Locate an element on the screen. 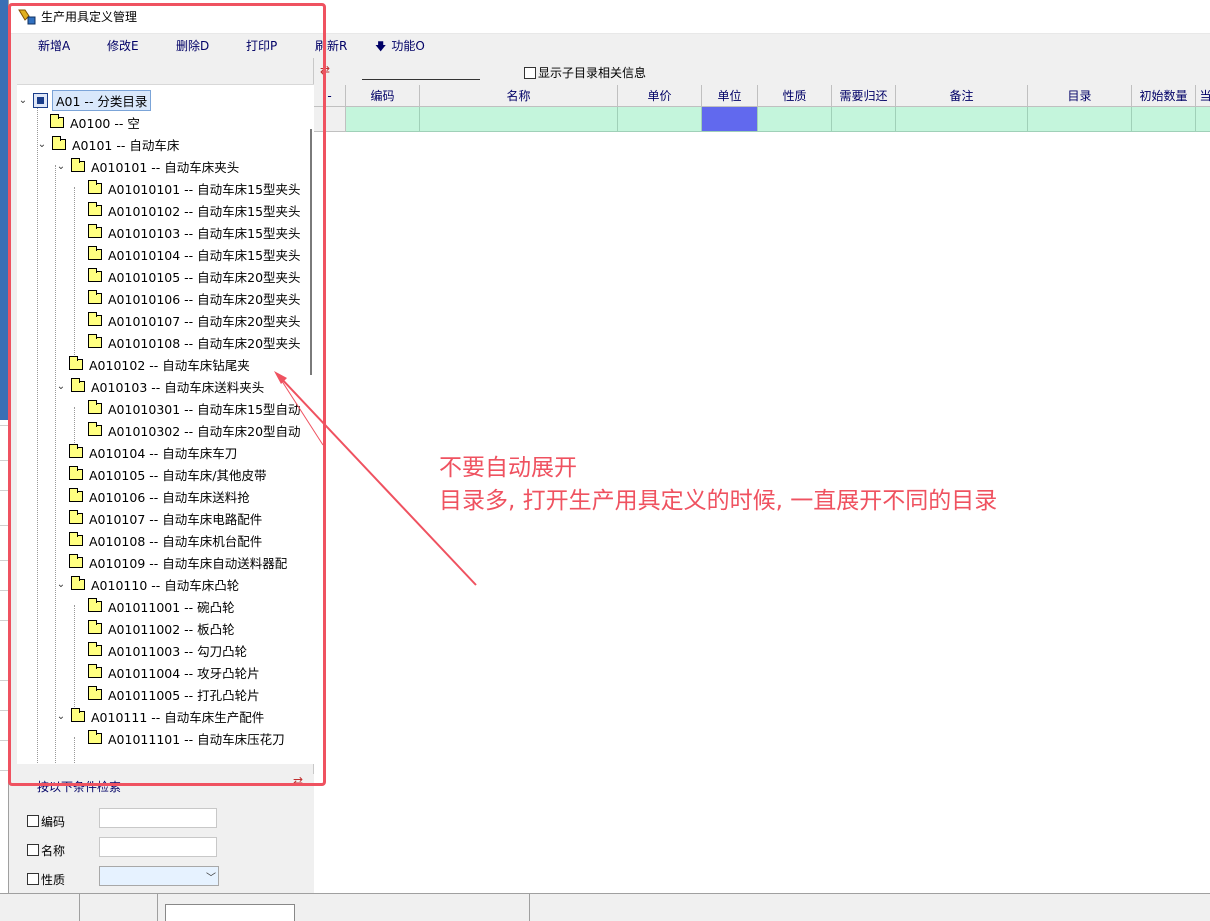  grid-cell-selected is located at coordinates (730, 119).